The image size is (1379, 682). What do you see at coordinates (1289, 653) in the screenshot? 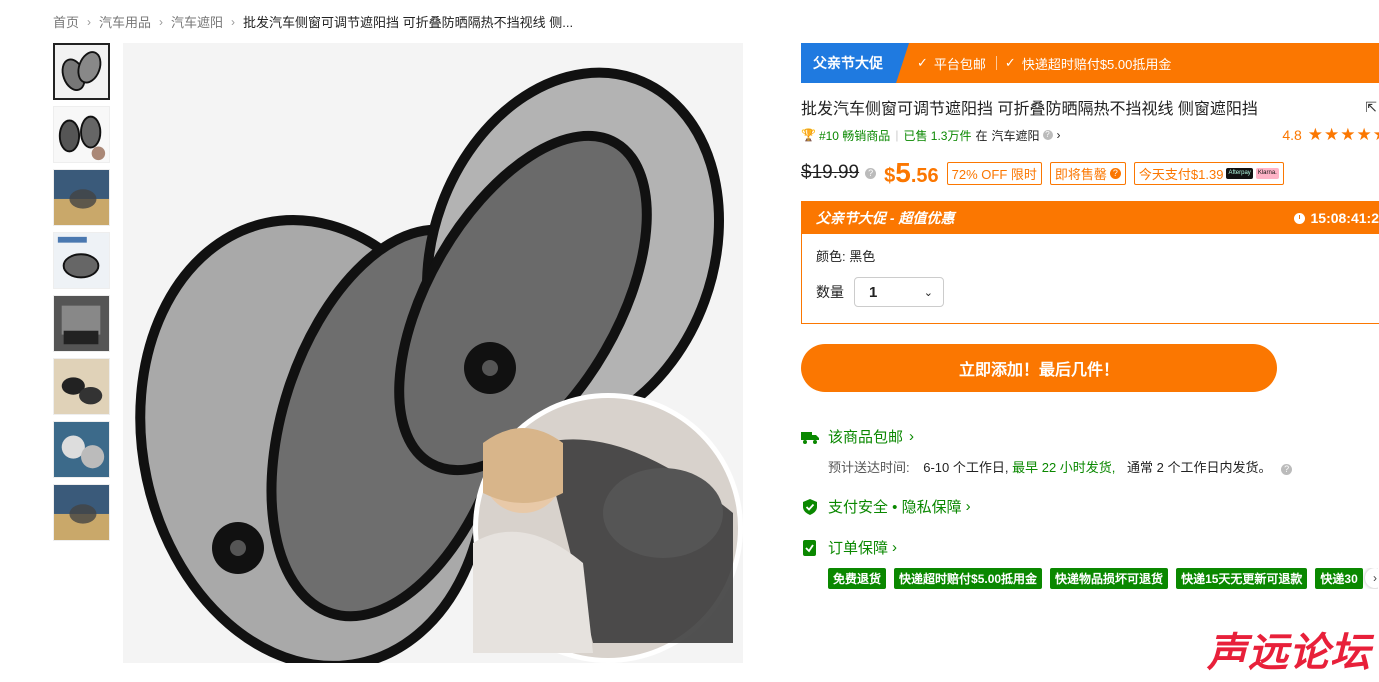
I see `watermark-logo: 声远论坛` at bounding box center [1289, 653].